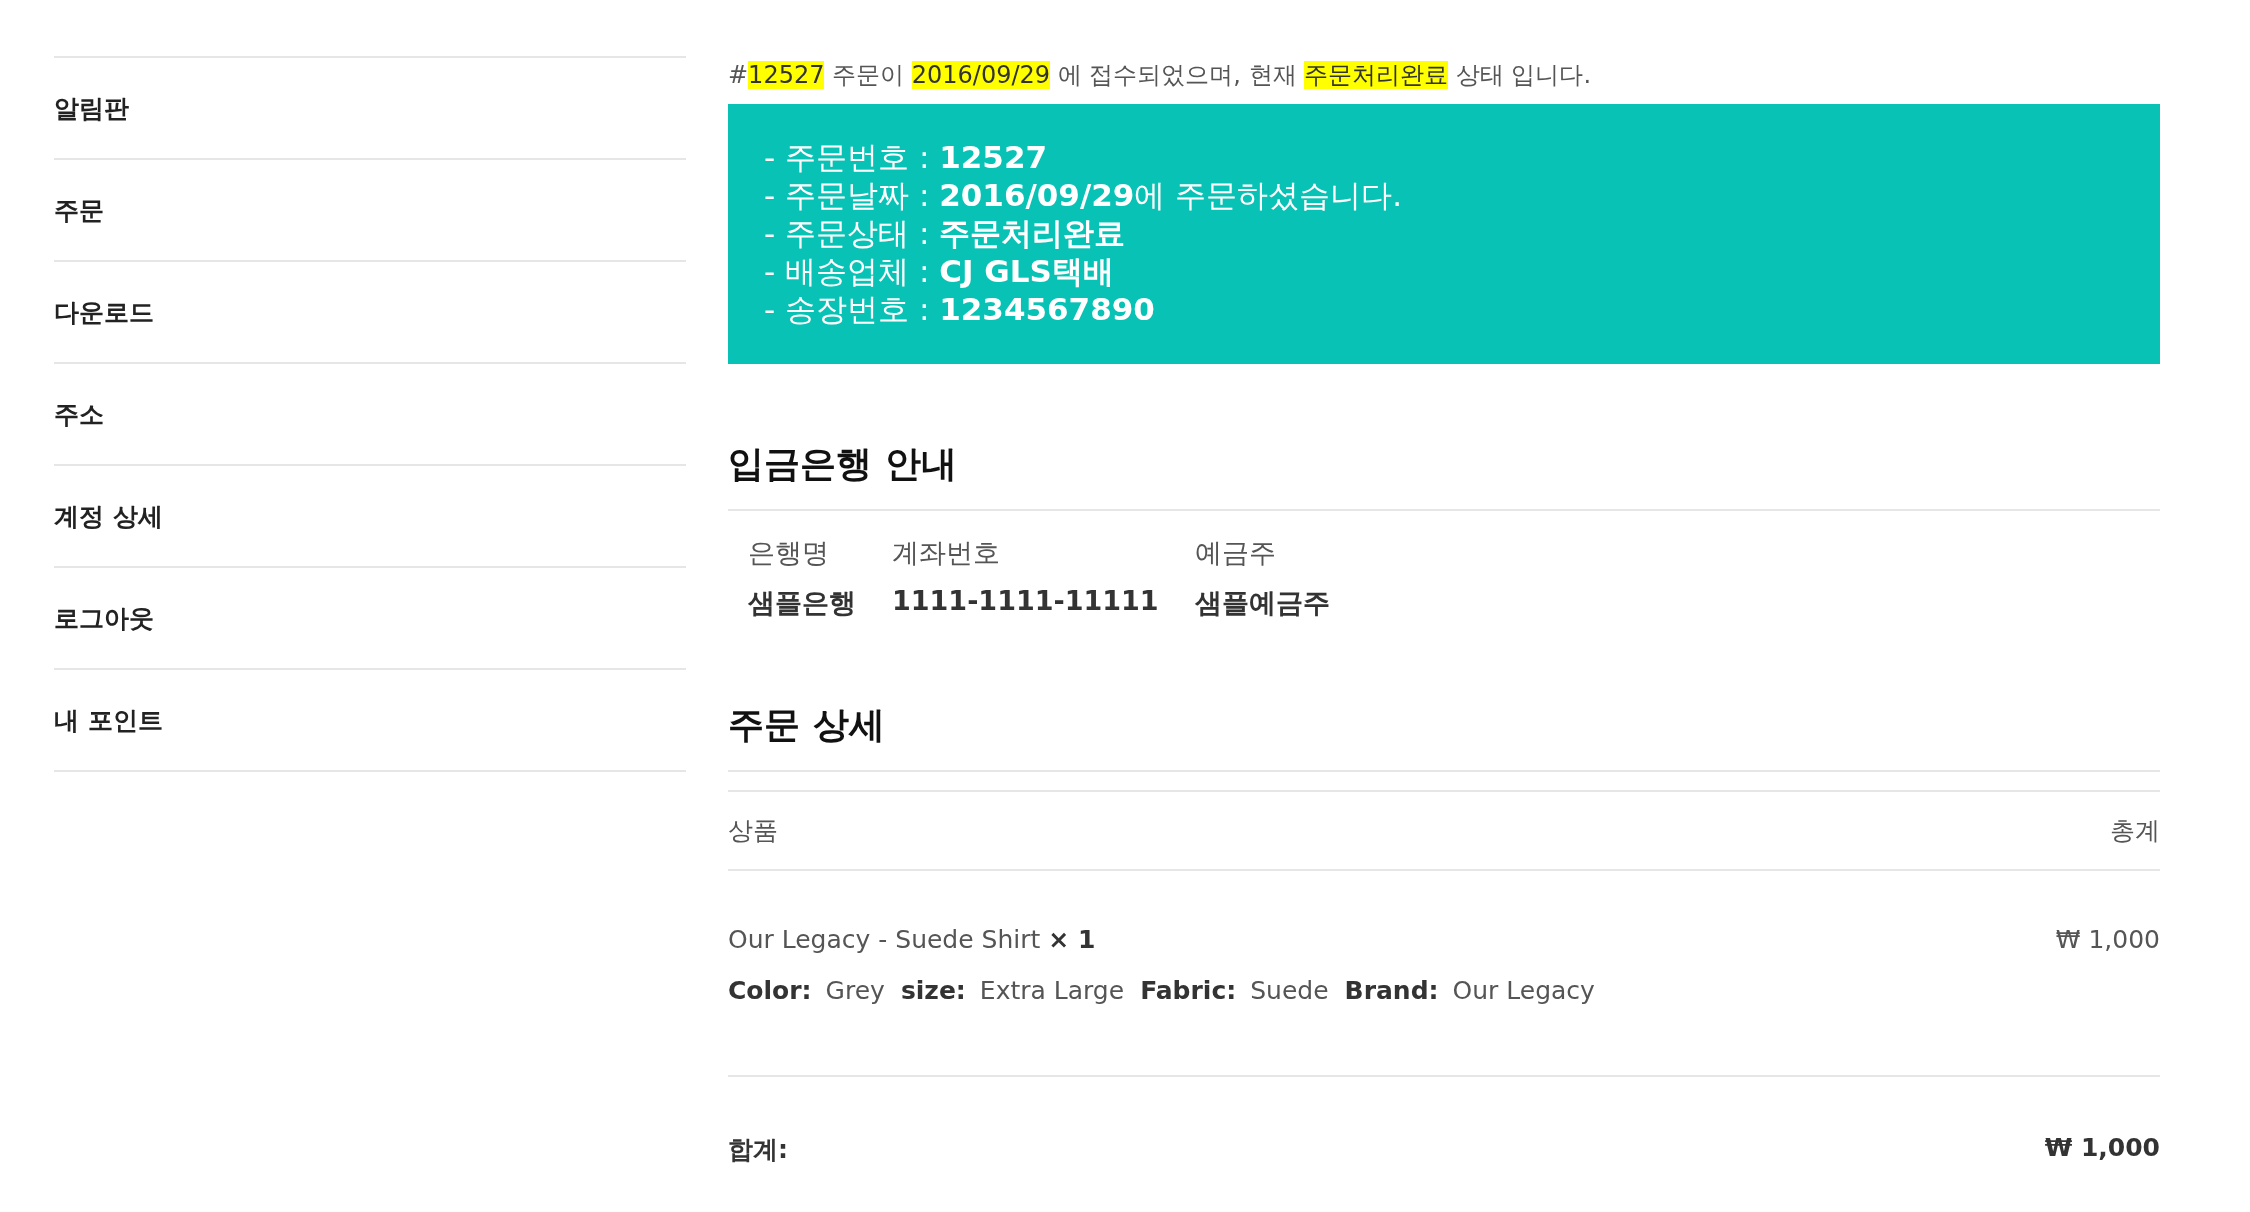  I want to click on order-info-line: - 배송업체 : CJ GLS택배, so click(939, 271).